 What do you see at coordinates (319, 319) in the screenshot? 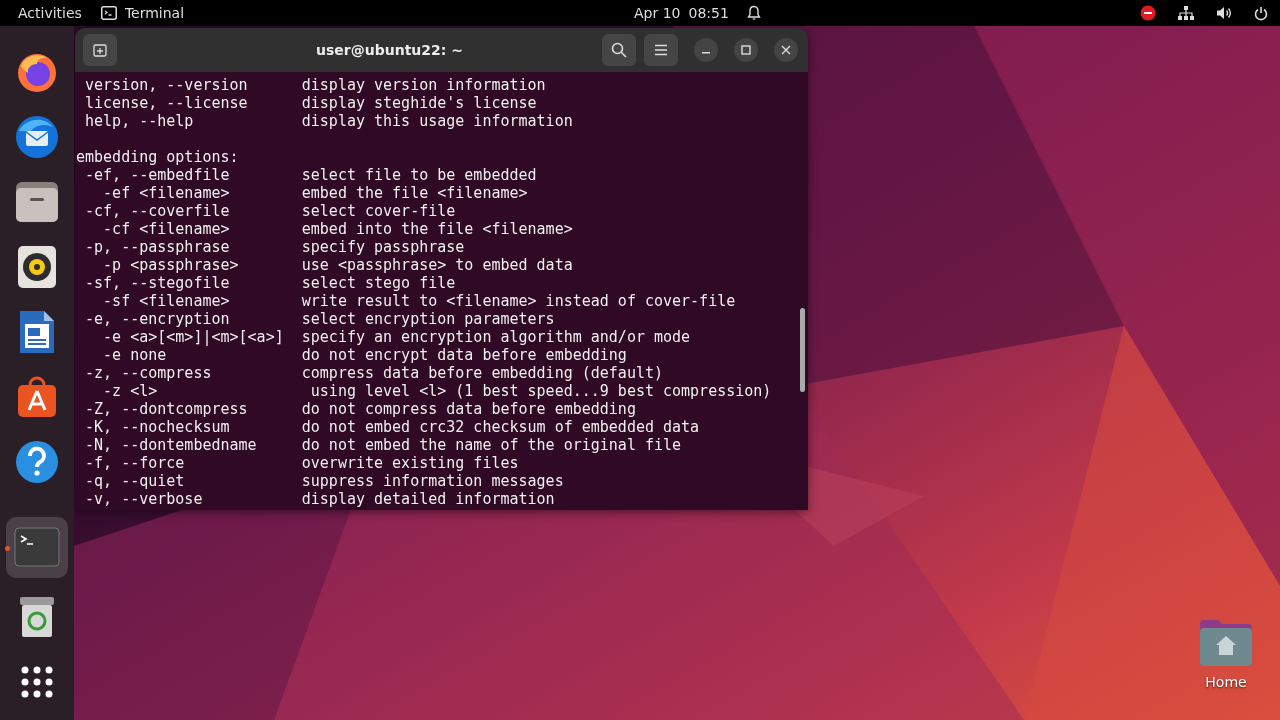
I see `terminal-line: -e, --encryption select encryption parameters` at bounding box center [319, 319].